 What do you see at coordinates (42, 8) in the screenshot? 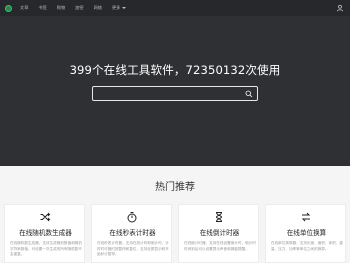
I see `nav-item-bookmarks: 书签` at bounding box center [42, 8].